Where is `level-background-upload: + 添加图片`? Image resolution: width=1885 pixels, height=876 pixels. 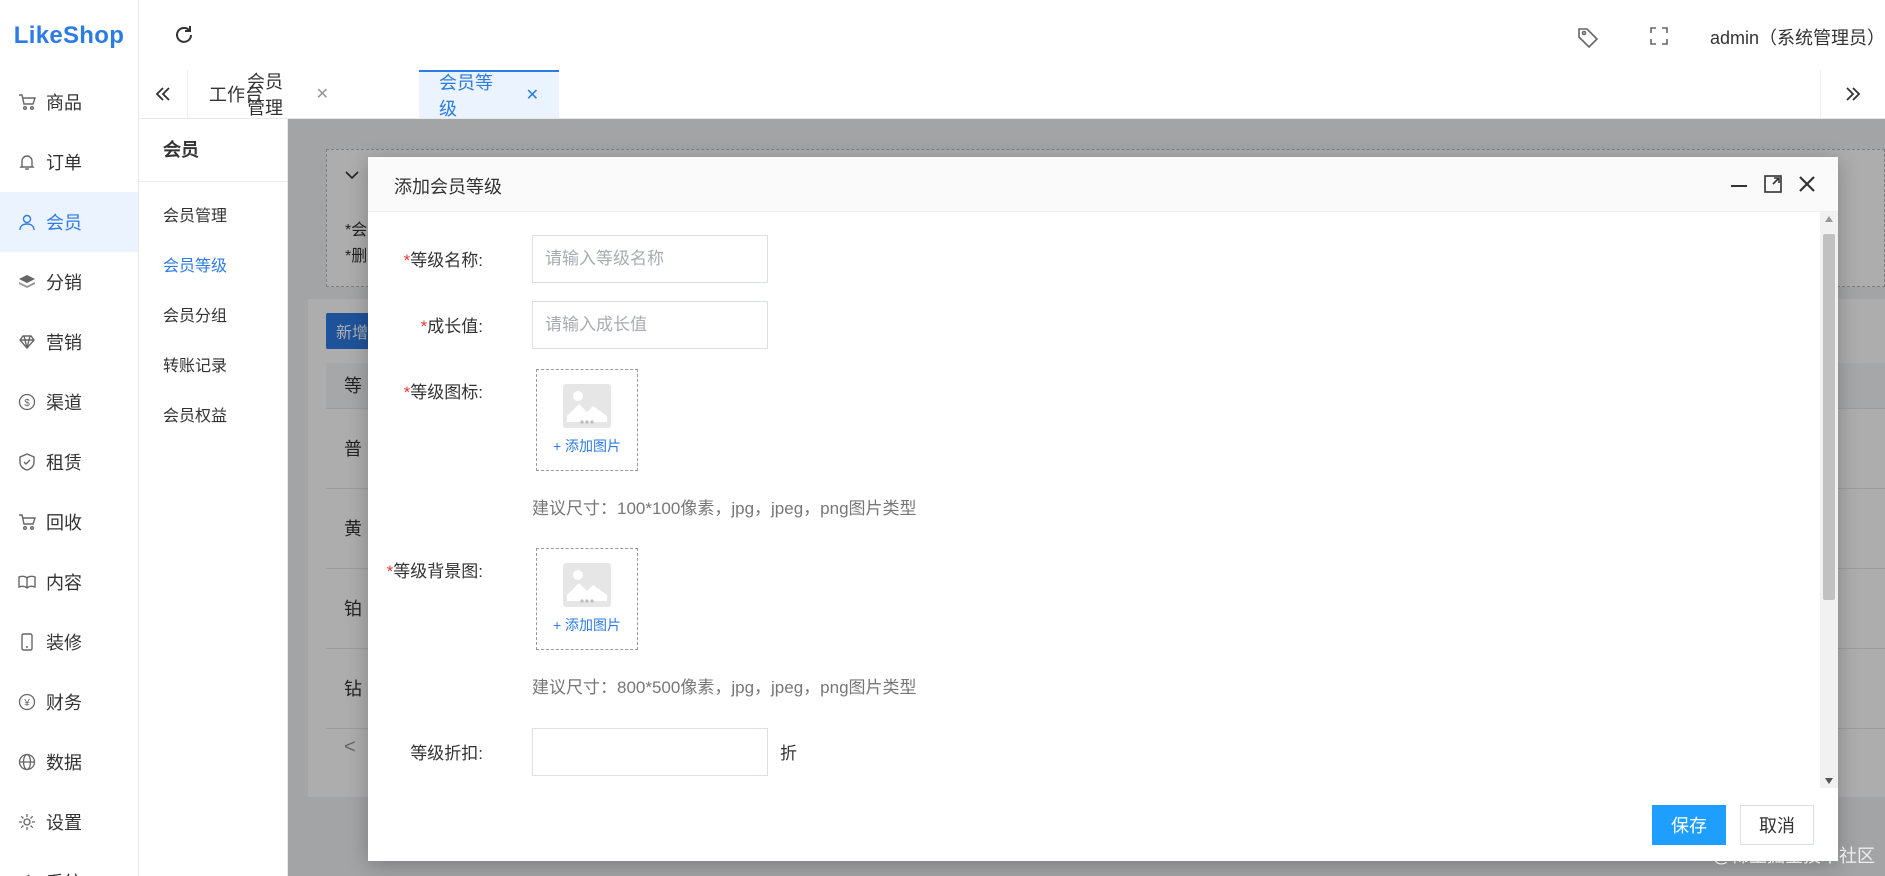
level-background-upload: + 添加图片 is located at coordinates (587, 599).